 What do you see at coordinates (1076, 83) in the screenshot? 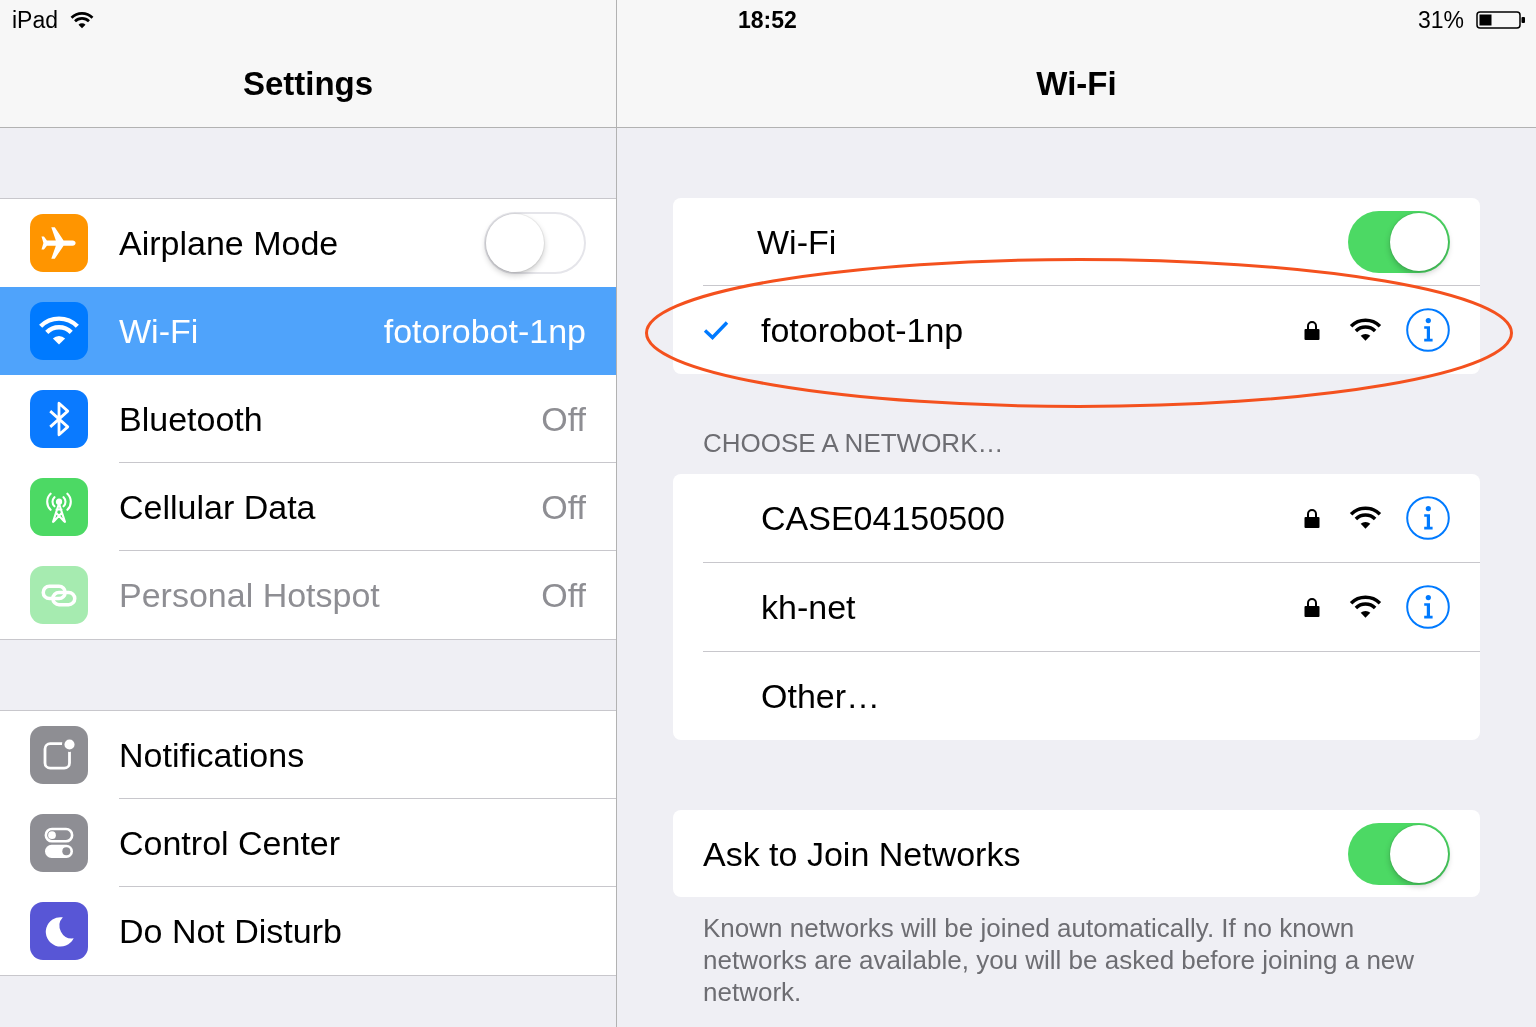
I see `nav-title: Wi-Fi` at bounding box center [1076, 83].